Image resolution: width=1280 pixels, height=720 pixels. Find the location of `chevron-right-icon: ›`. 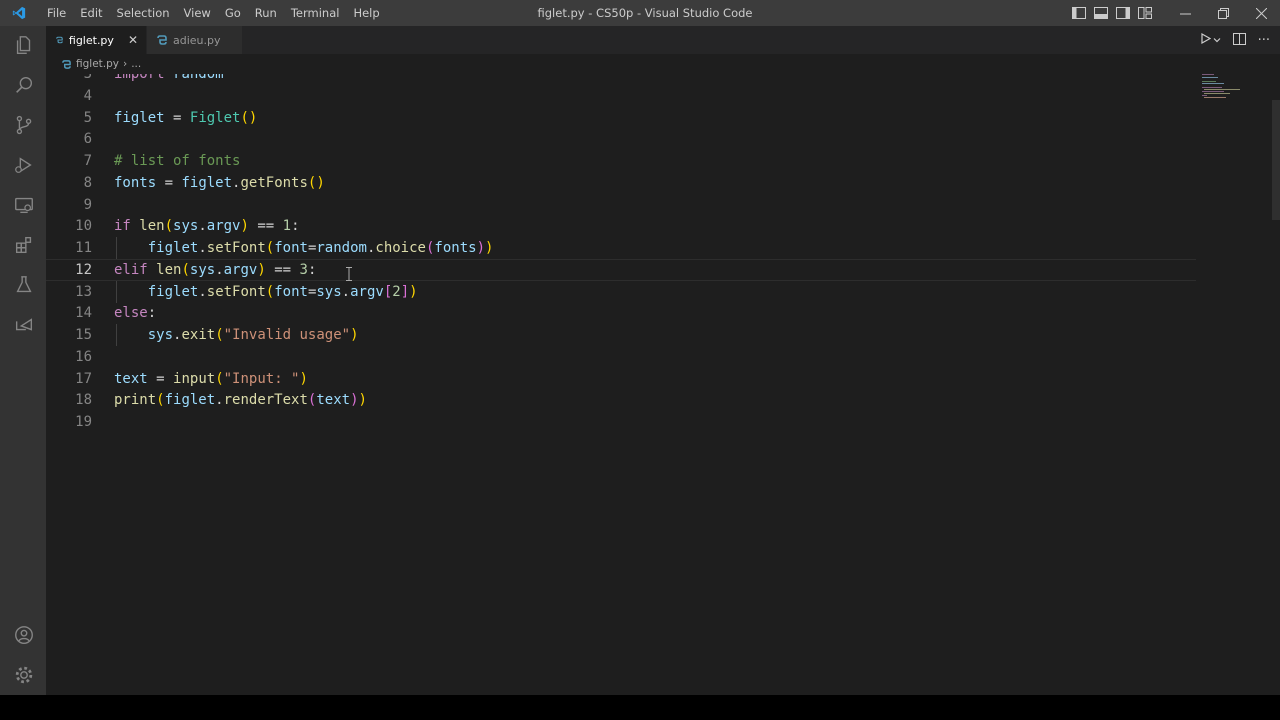

chevron-right-icon: › is located at coordinates (125, 64).